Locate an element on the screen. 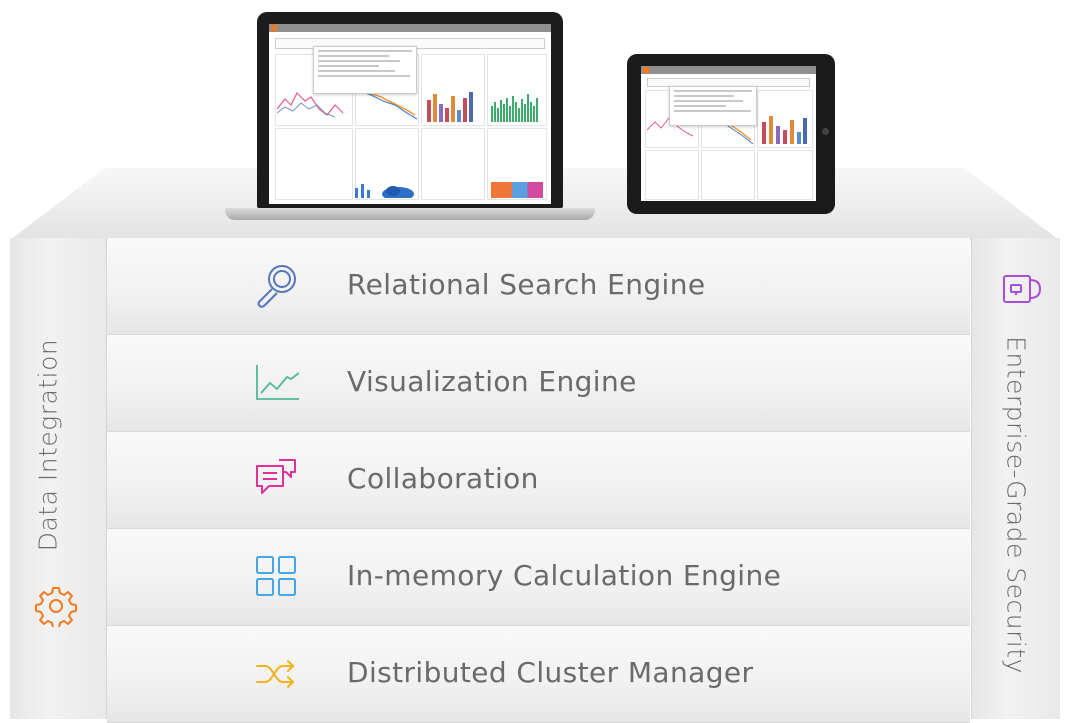 The height and width of the screenshot is (723, 1069). layer-label: In-memory Calculation Engine is located at coordinates (564, 575).